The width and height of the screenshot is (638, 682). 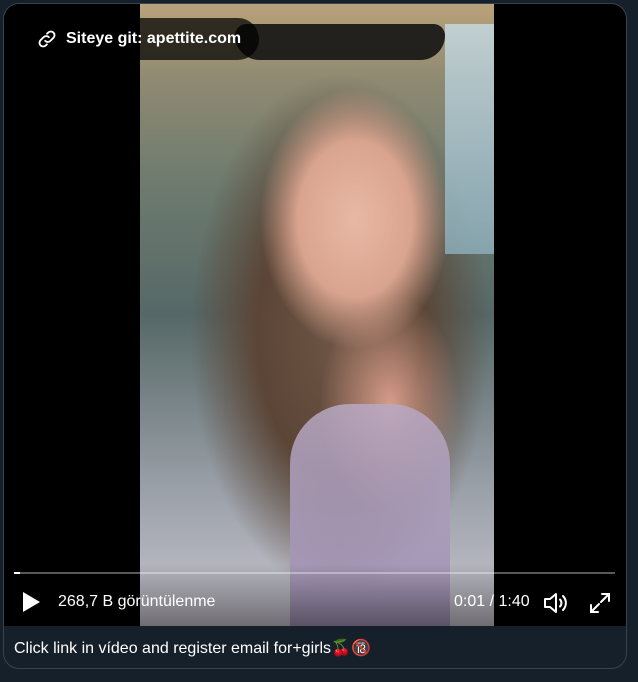 I want to click on caption-emojis: 🍒🔞, so click(x=351, y=647).